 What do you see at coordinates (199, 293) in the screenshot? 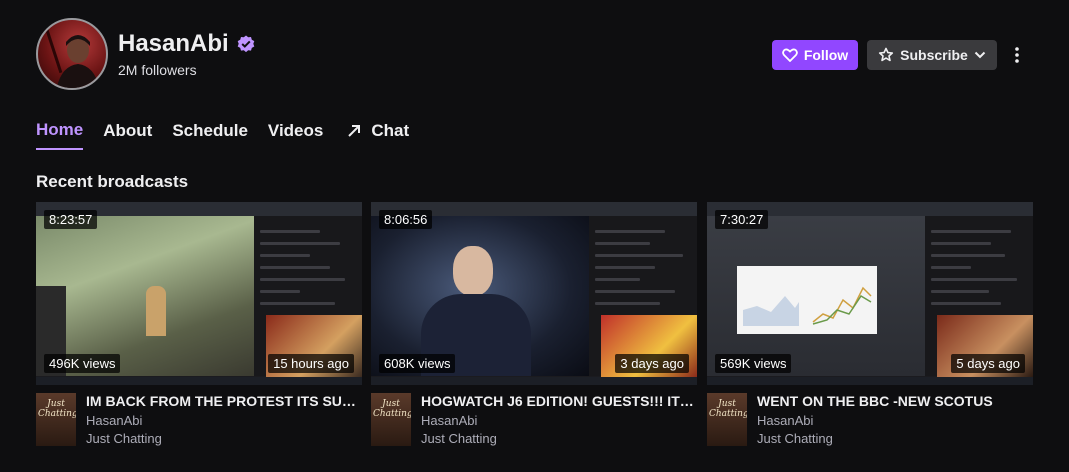
I see `video-thumbnail: 8:23:57 496K views 15 hours ago` at bounding box center [199, 293].